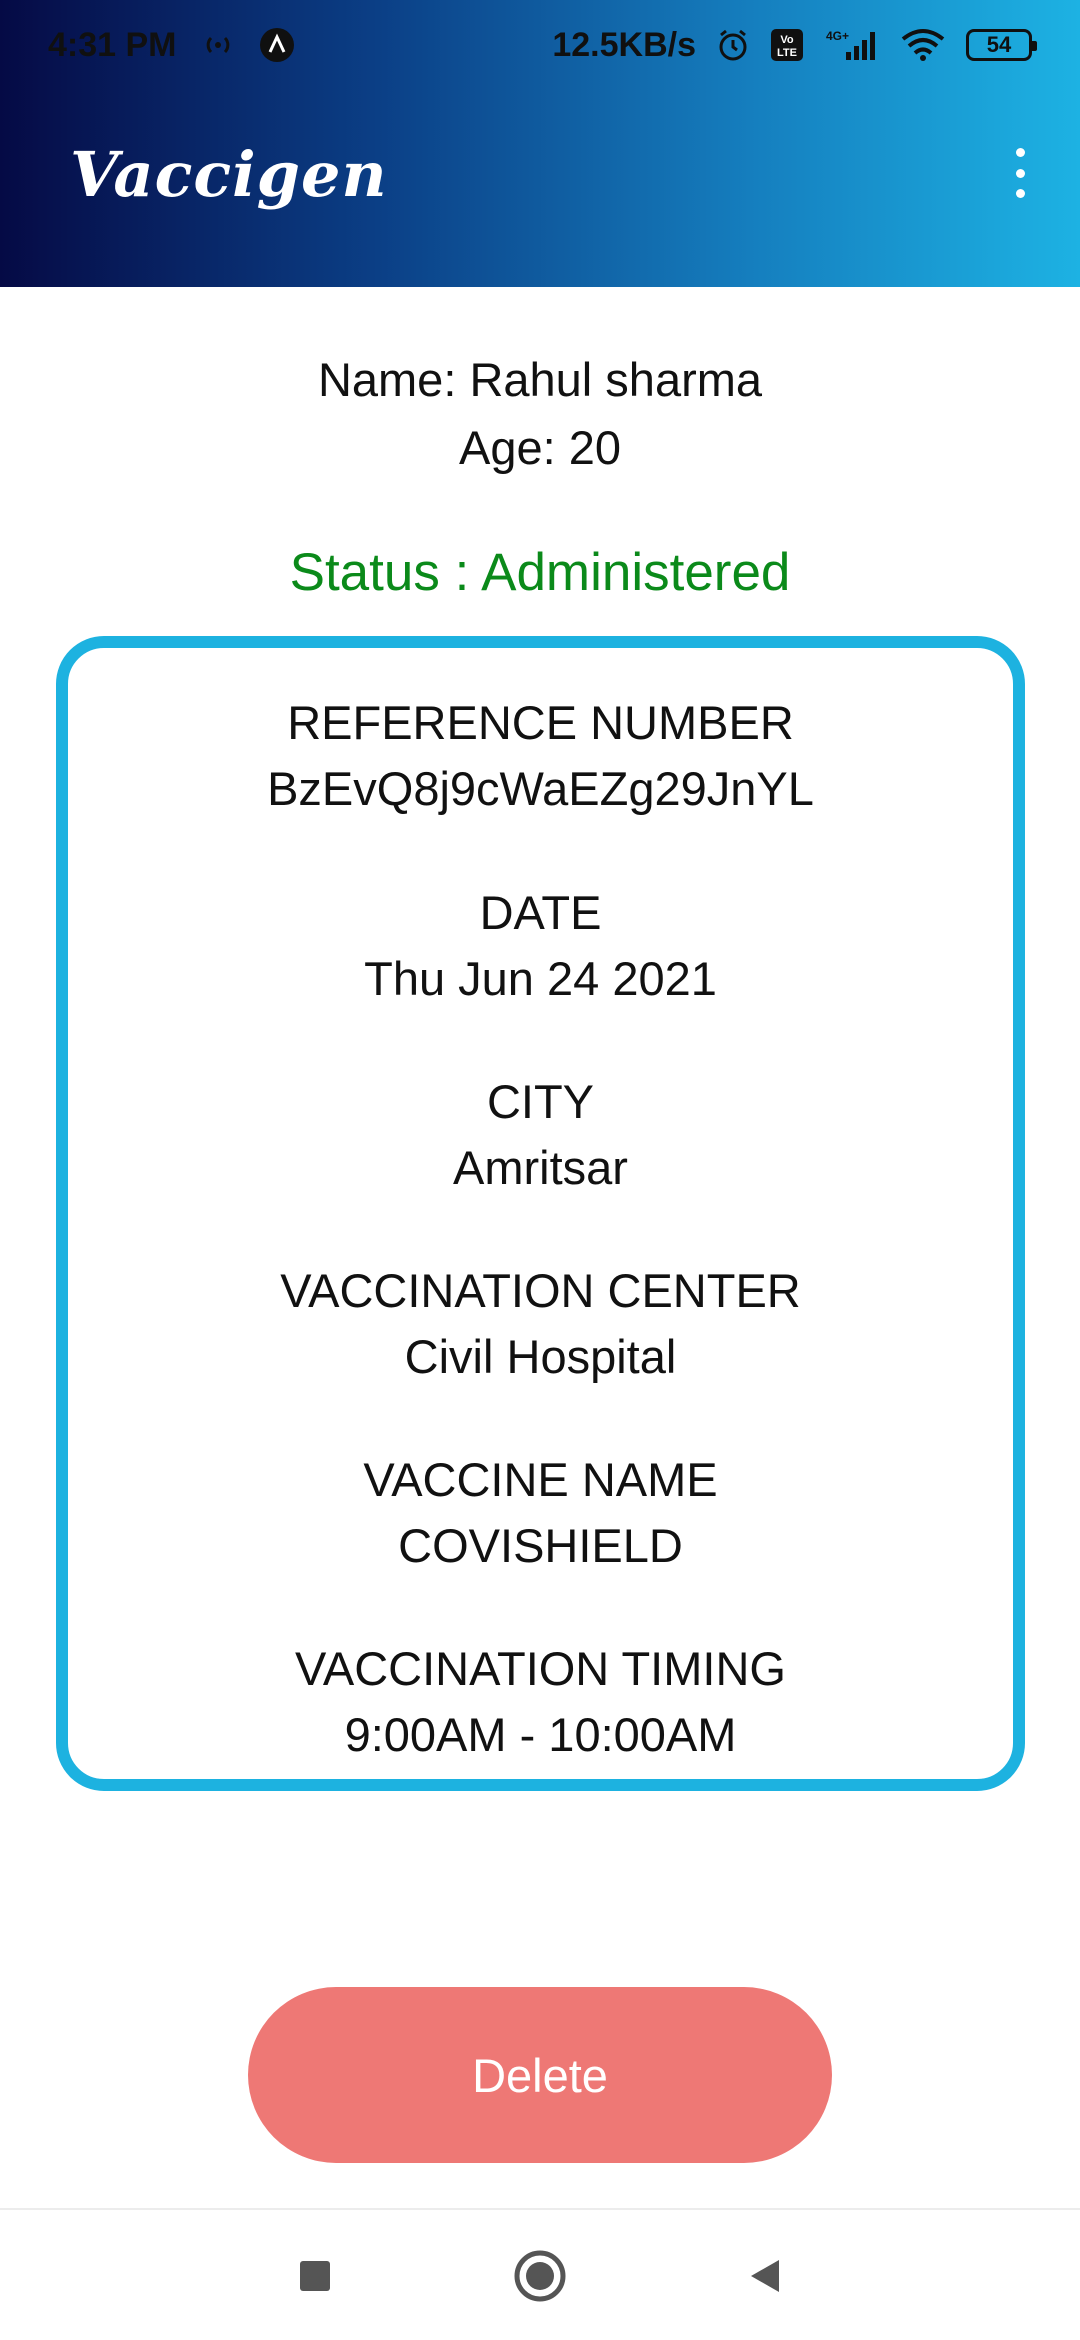 The height and width of the screenshot is (2340, 1080). I want to click on app-notification-icon, so click(277, 45).